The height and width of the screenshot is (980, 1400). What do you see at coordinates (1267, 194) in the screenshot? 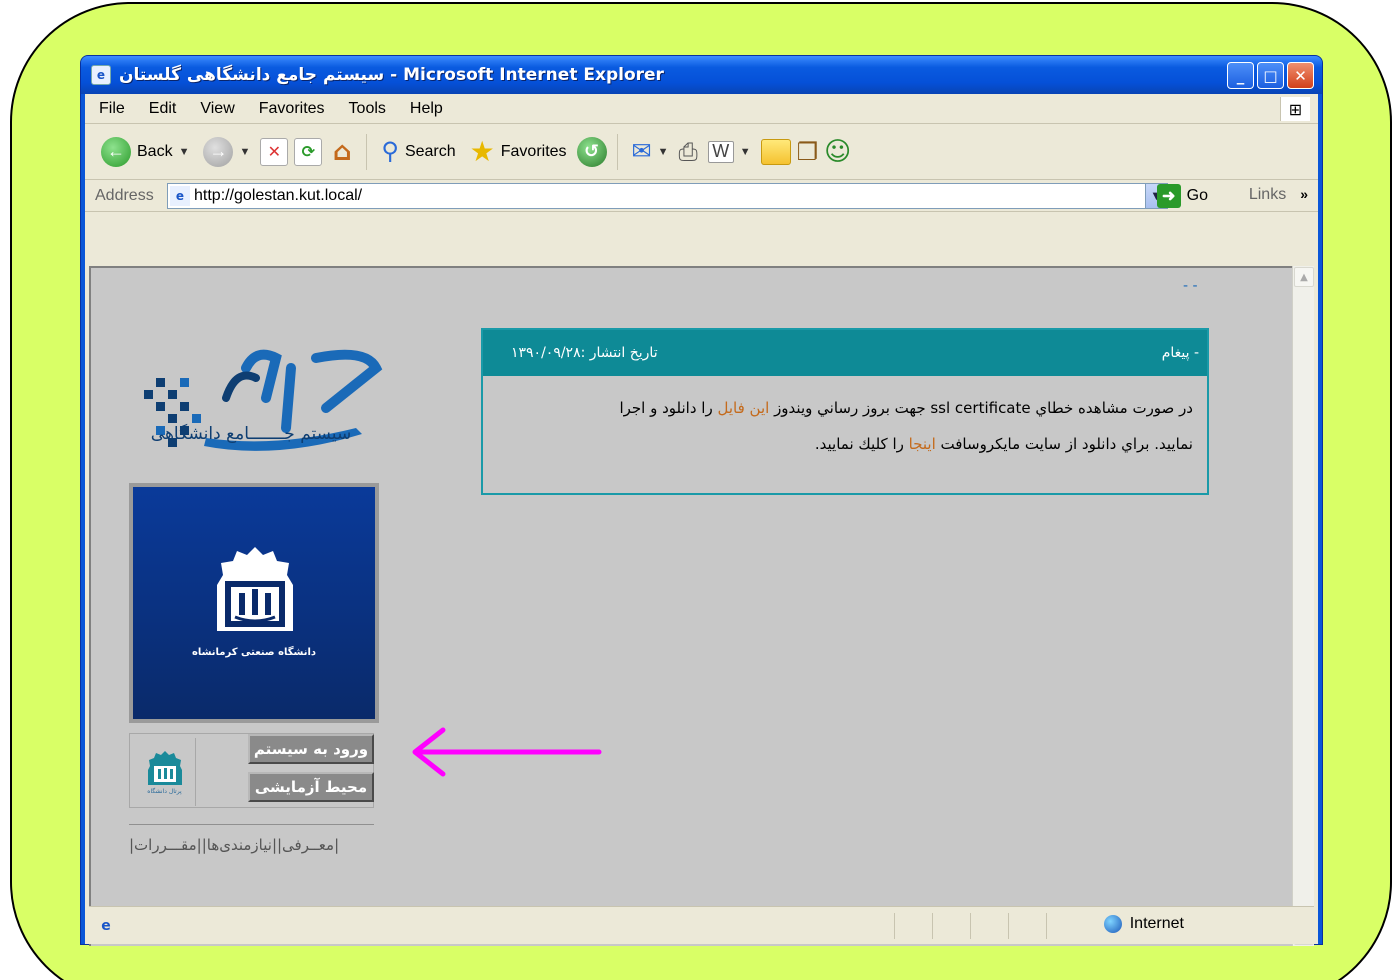
I see `links-label: Links` at bounding box center [1267, 194].